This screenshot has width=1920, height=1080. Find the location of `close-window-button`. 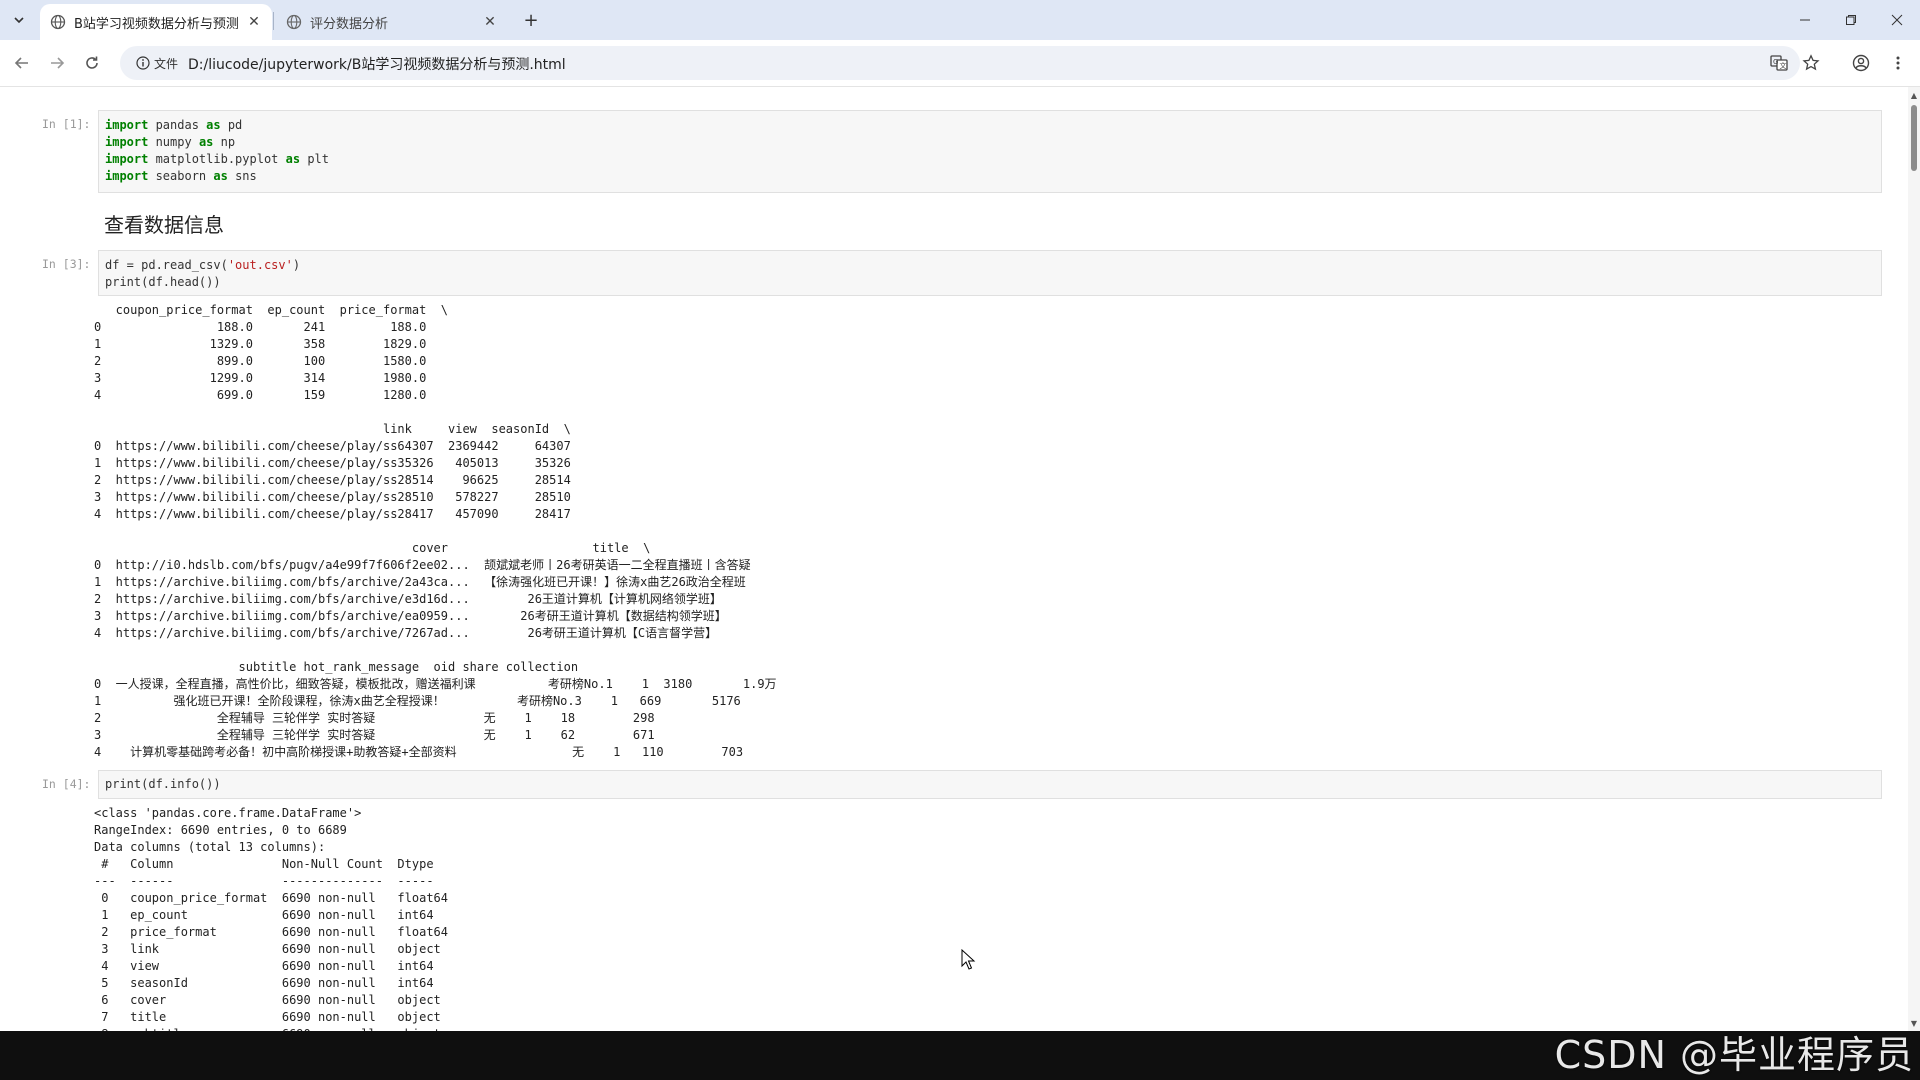

close-window-button is located at coordinates (1897, 20).